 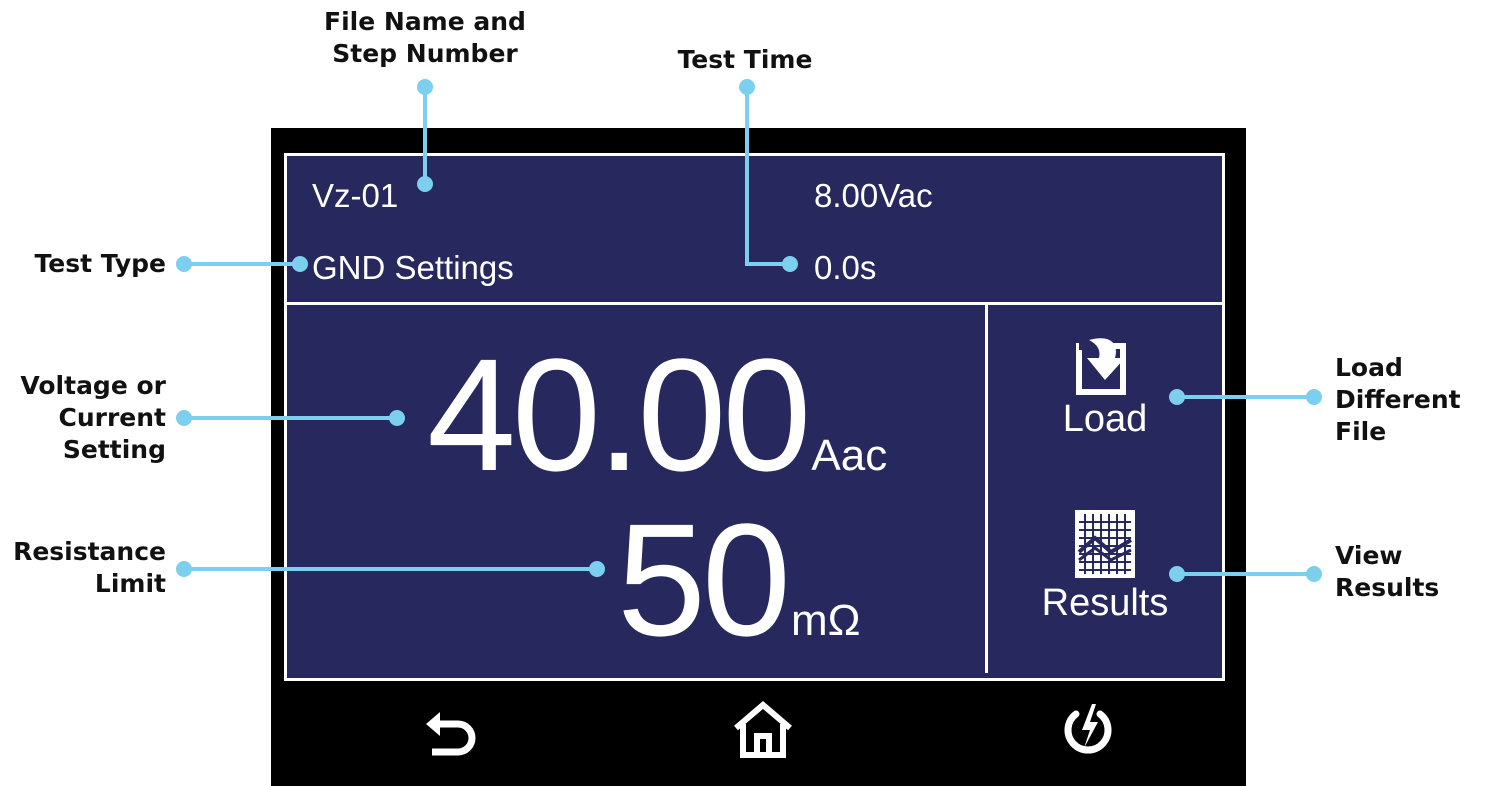 What do you see at coordinates (1105, 419) in the screenshot?
I see `load-label: Load` at bounding box center [1105, 419].